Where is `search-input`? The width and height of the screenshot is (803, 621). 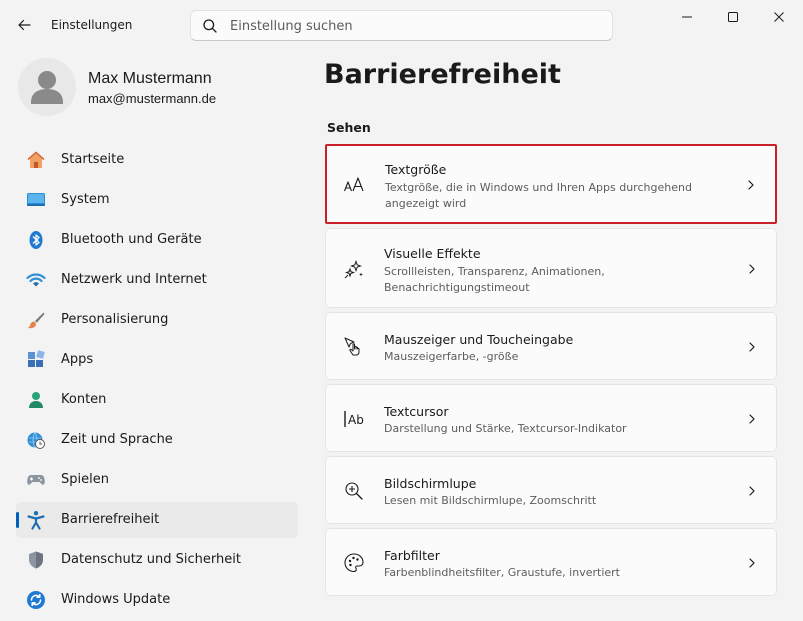 search-input is located at coordinates (410, 26).